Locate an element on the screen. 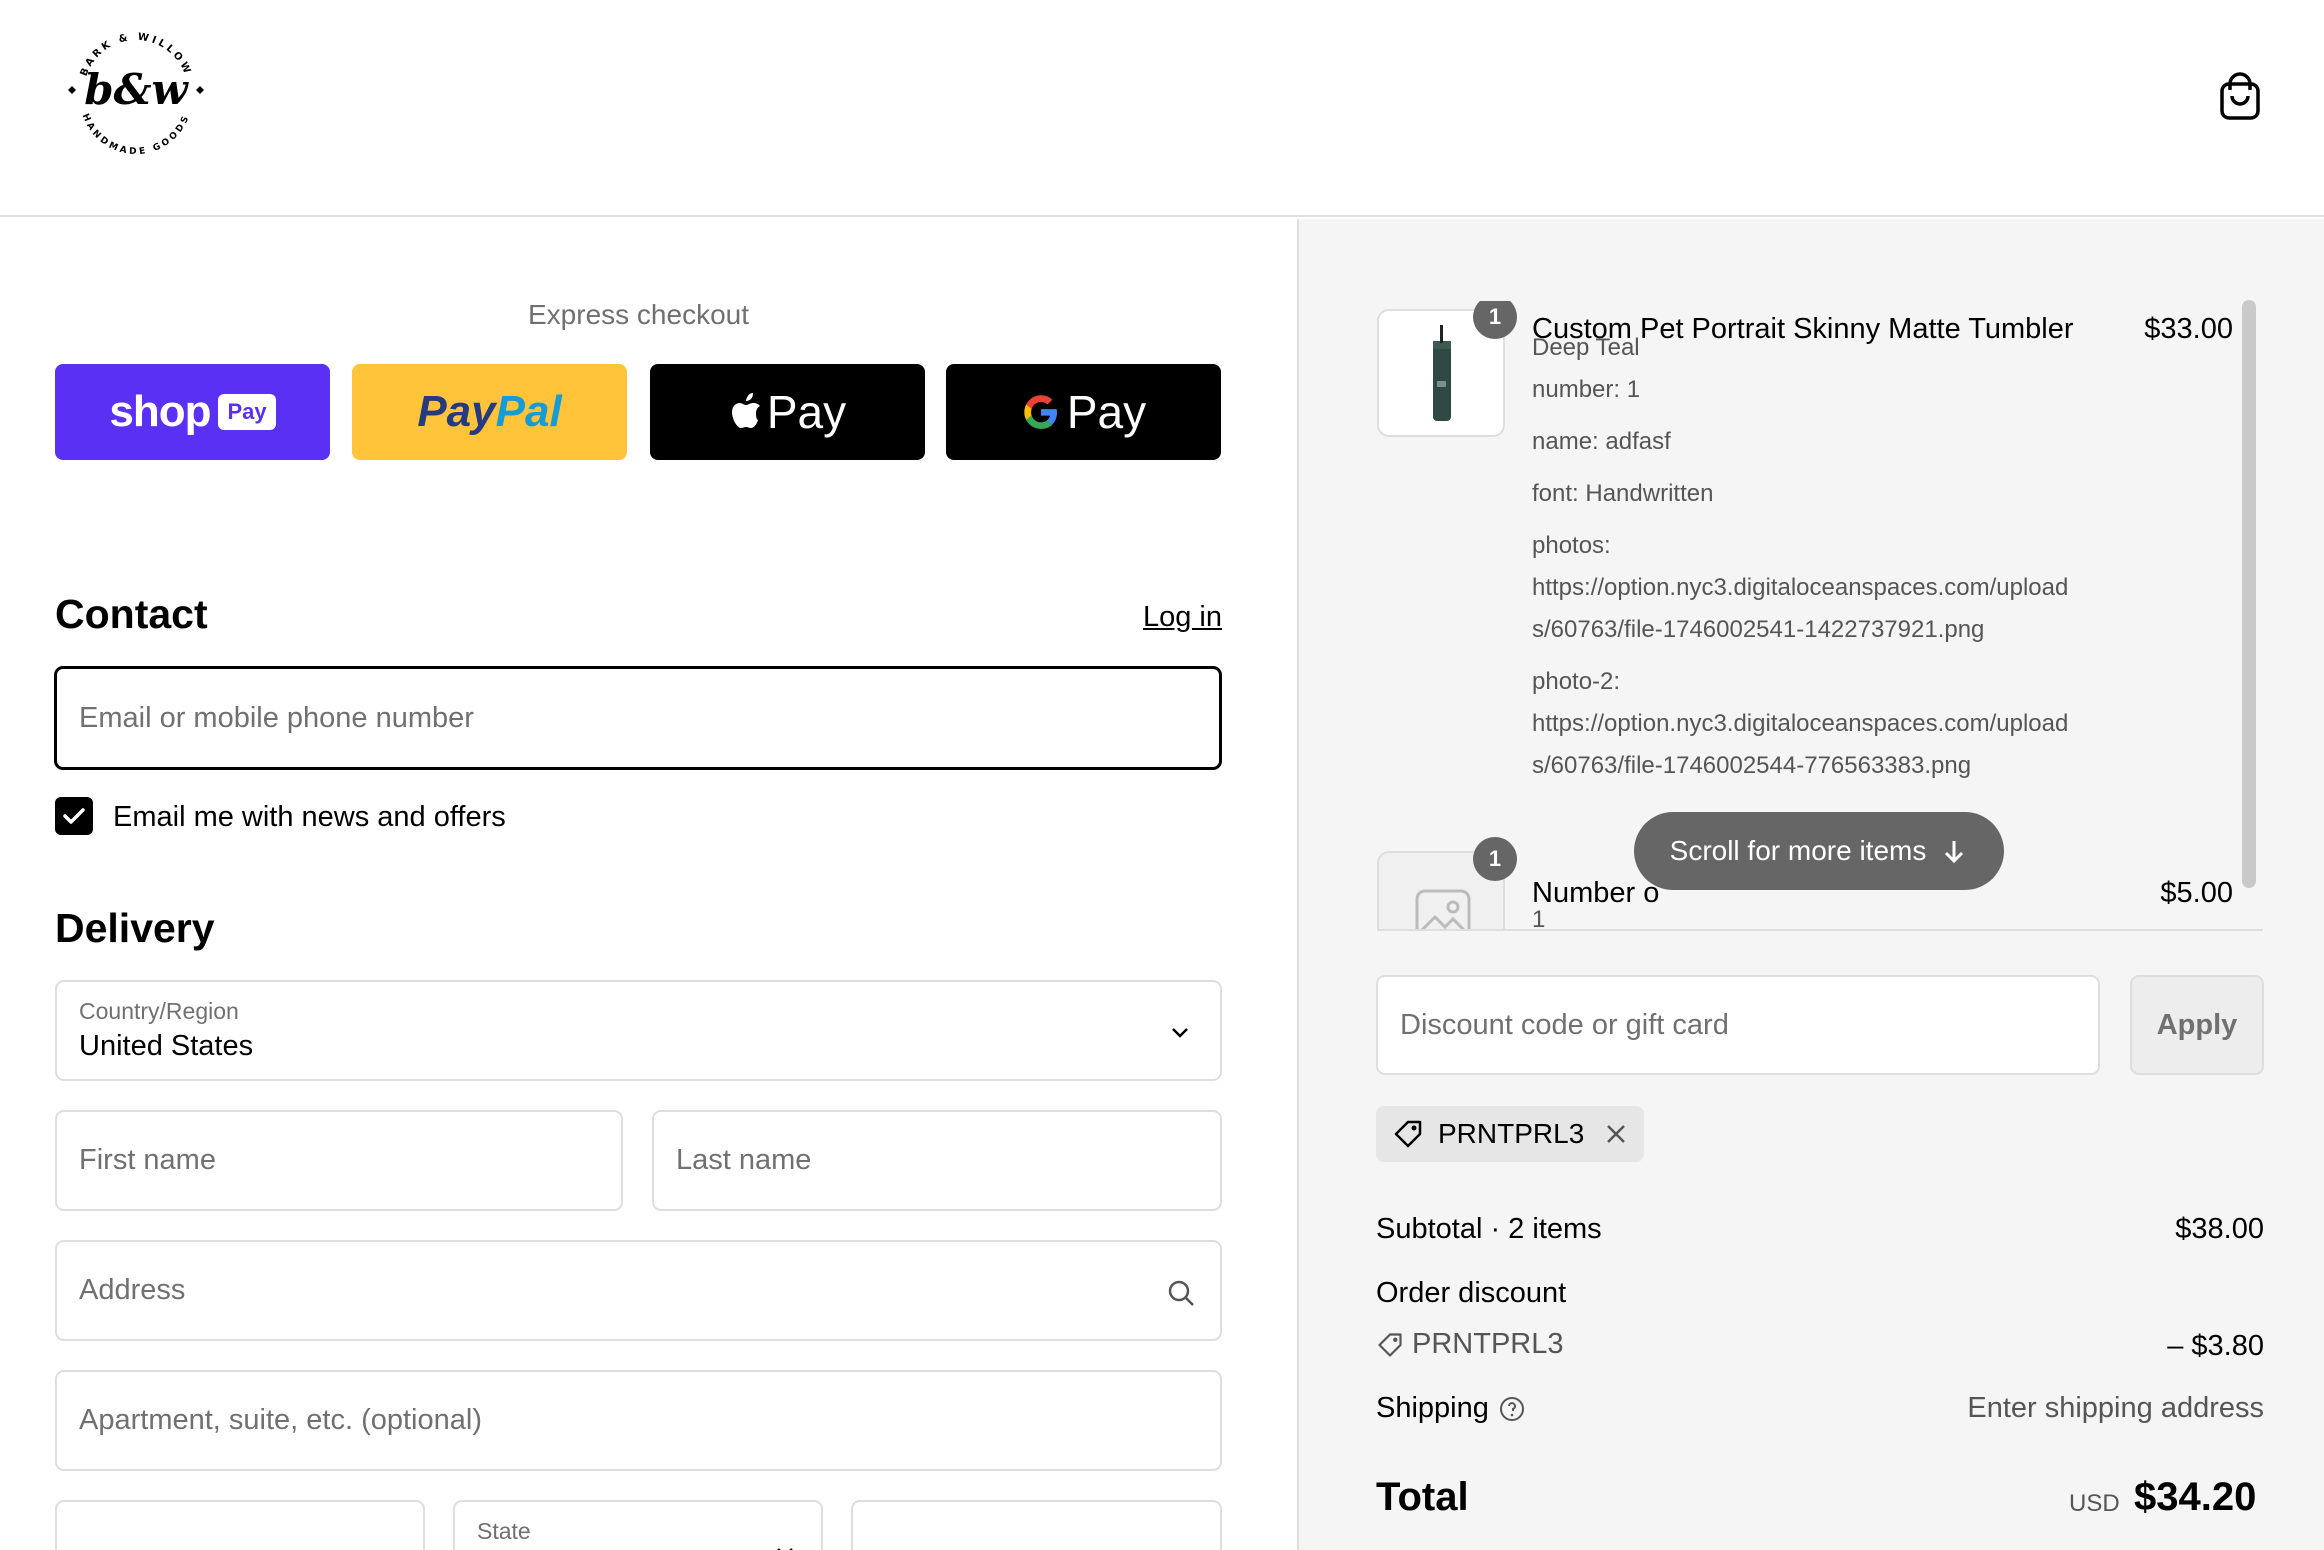  cart-scrollbar is located at coordinates (2249, 594).